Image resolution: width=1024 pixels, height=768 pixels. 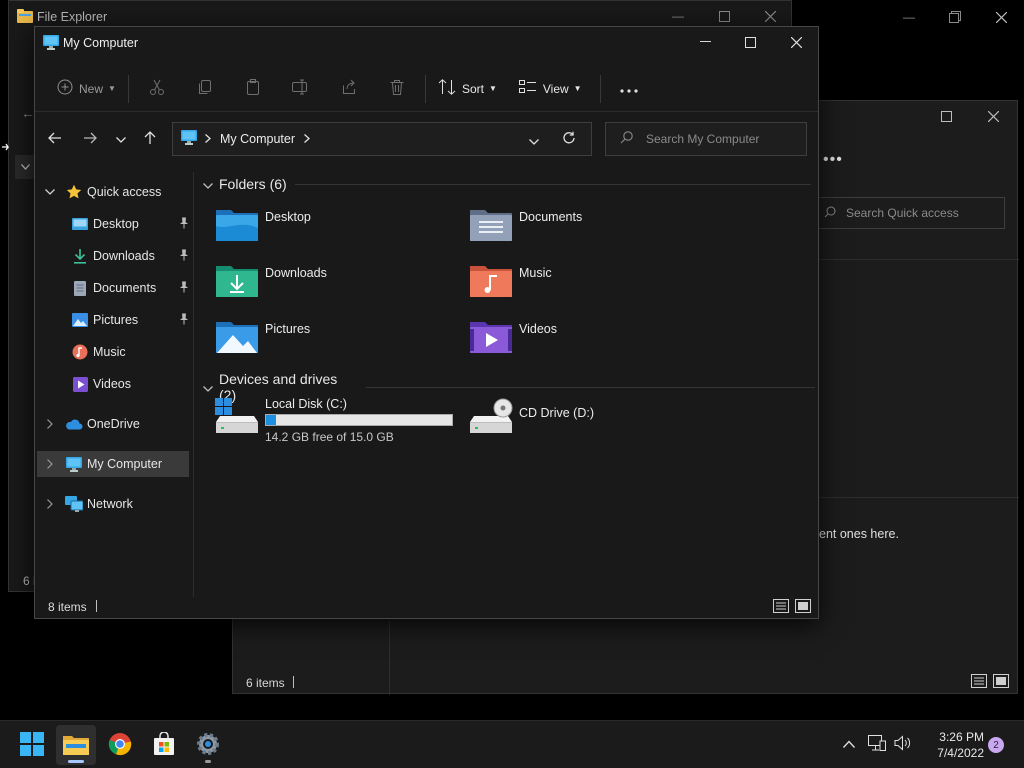 What do you see at coordinates (25, 167) in the screenshot?
I see `bg-expand-chevron-icon` at bounding box center [25, 167].